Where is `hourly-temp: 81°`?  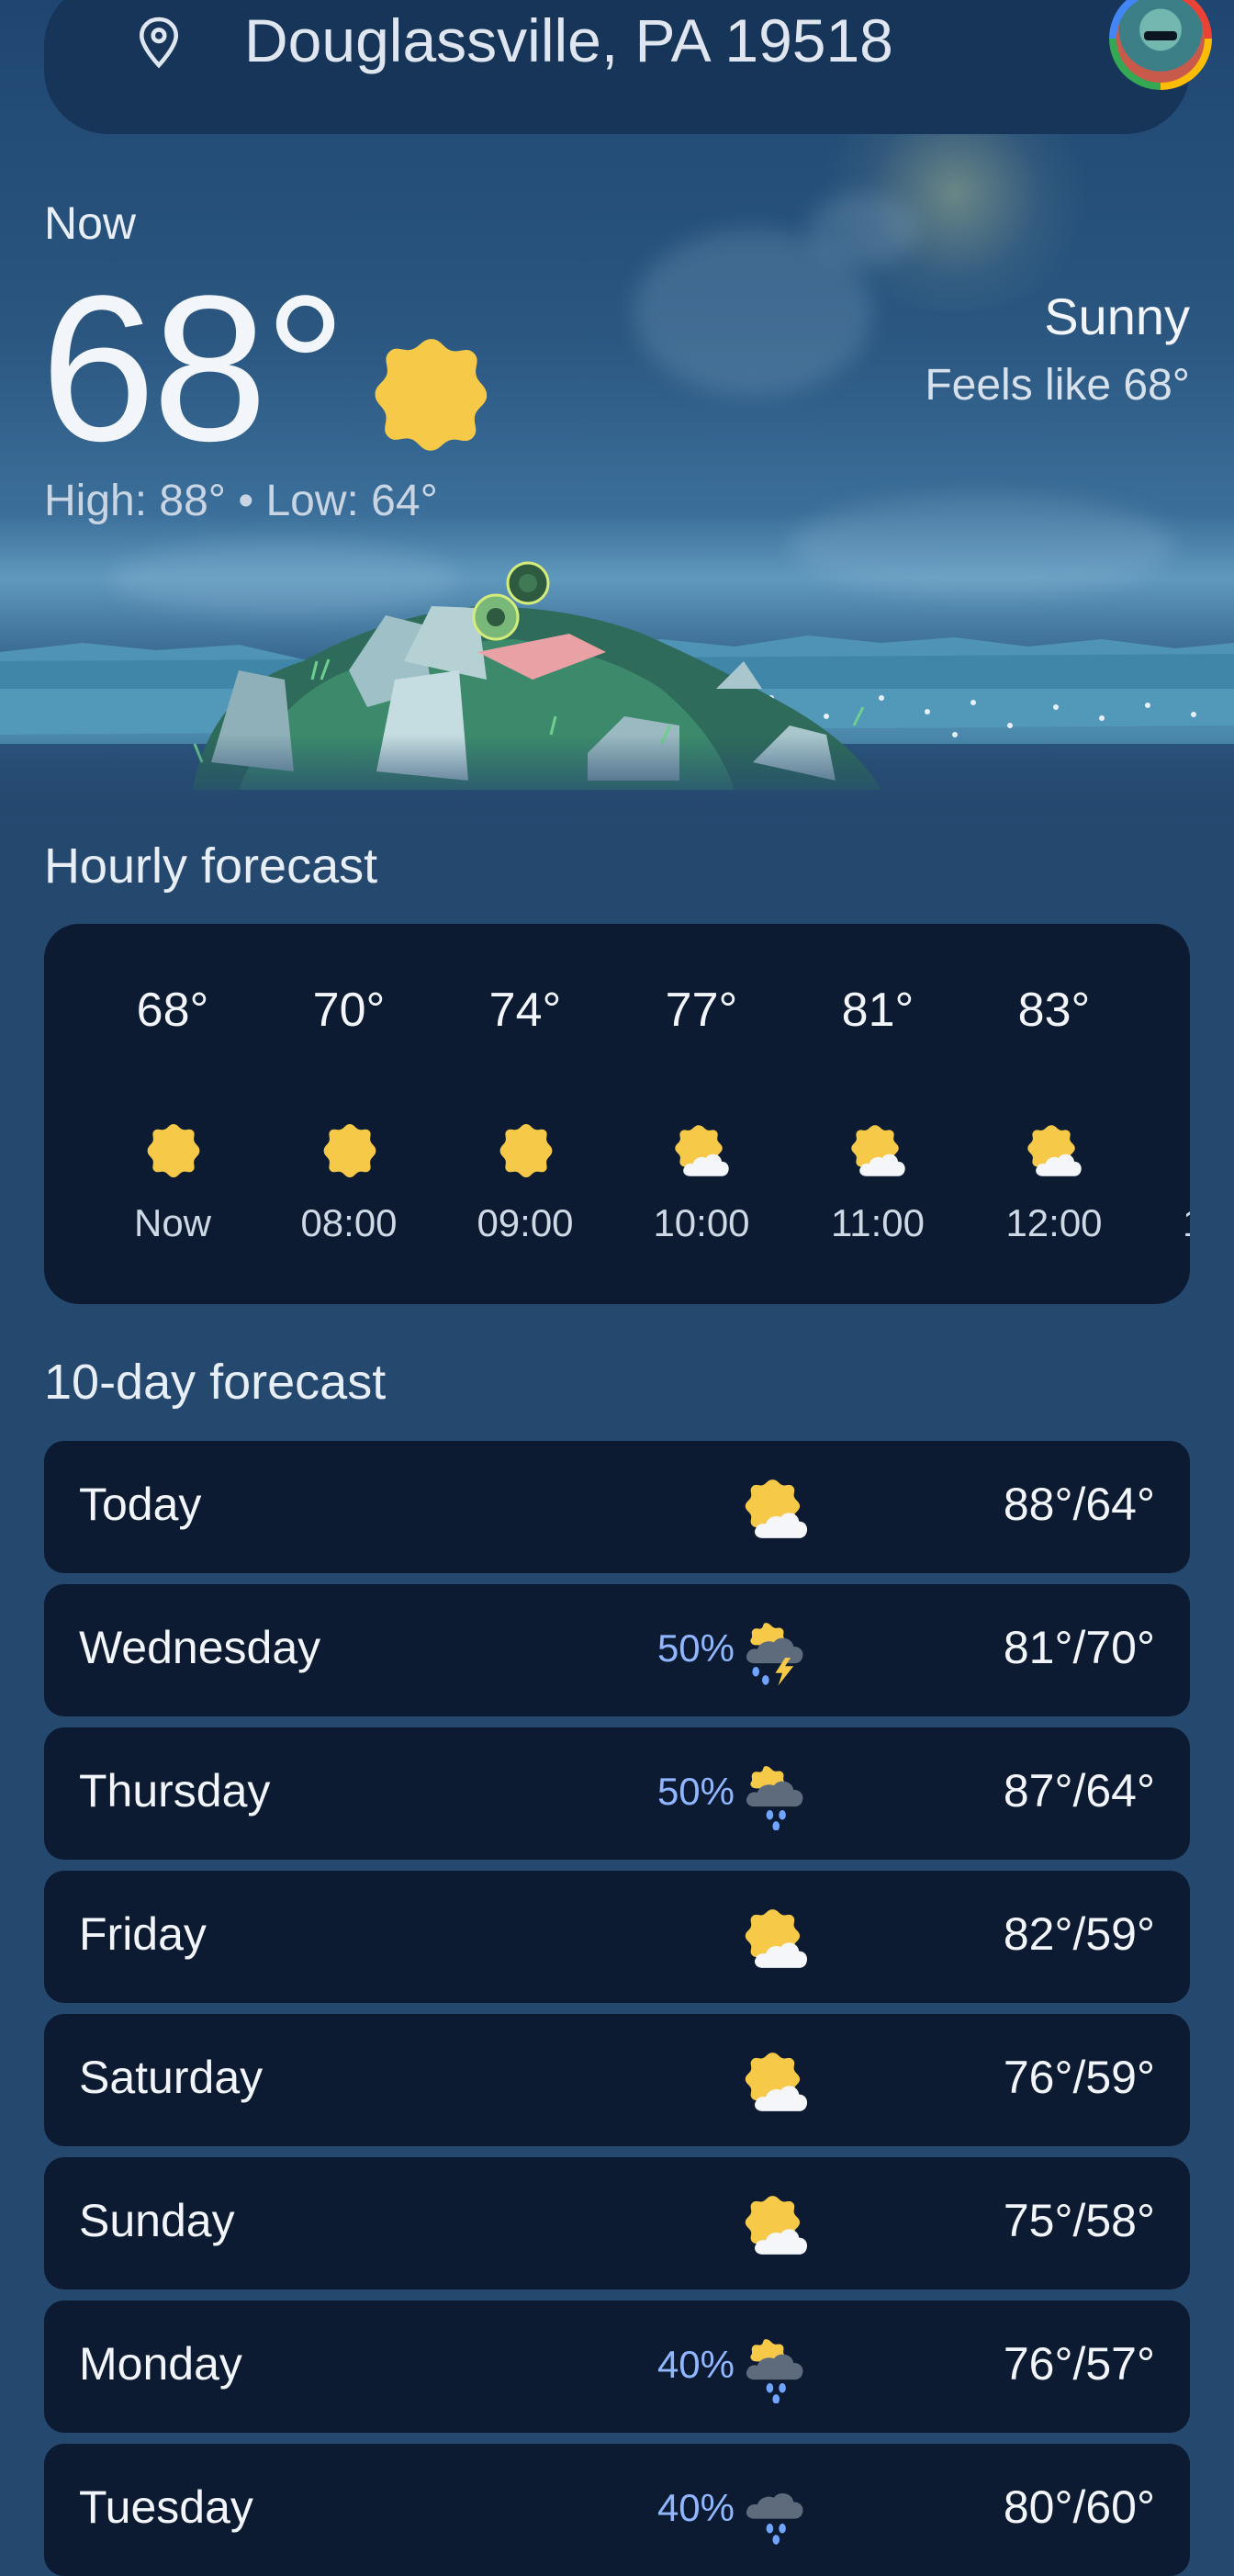
hourly-temp: 81° is located at coordinates (877, 1011).